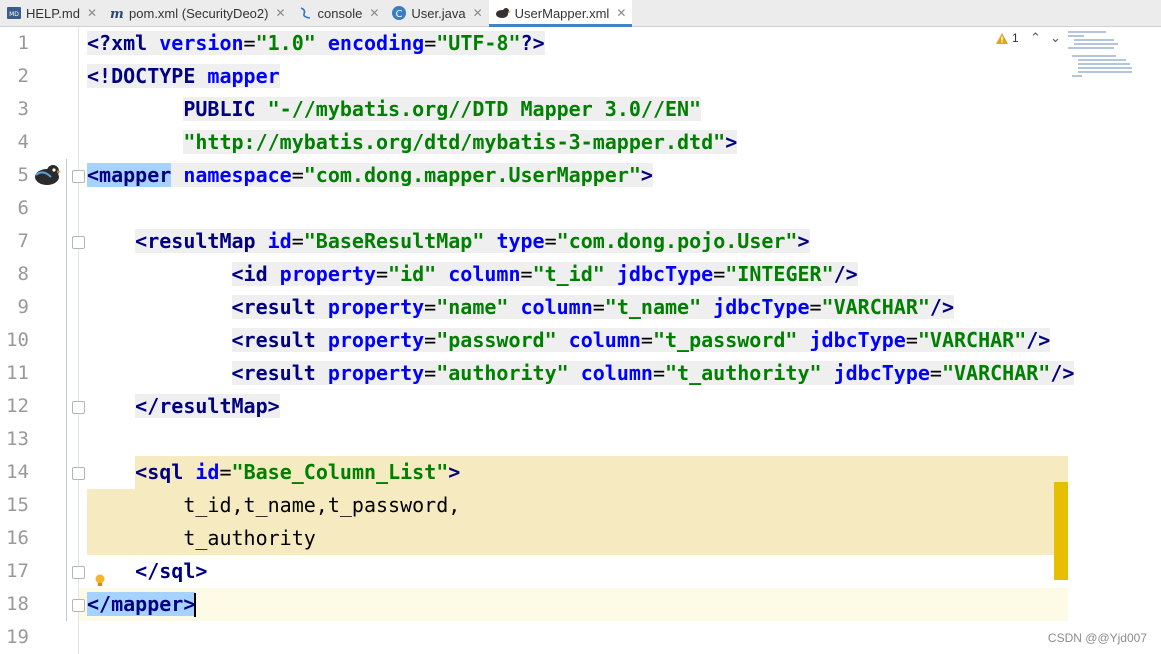  What do you see at coordinates (472, 307) in the screenshot?
I see `token-val: "name"` at bounding box center [472, 307].